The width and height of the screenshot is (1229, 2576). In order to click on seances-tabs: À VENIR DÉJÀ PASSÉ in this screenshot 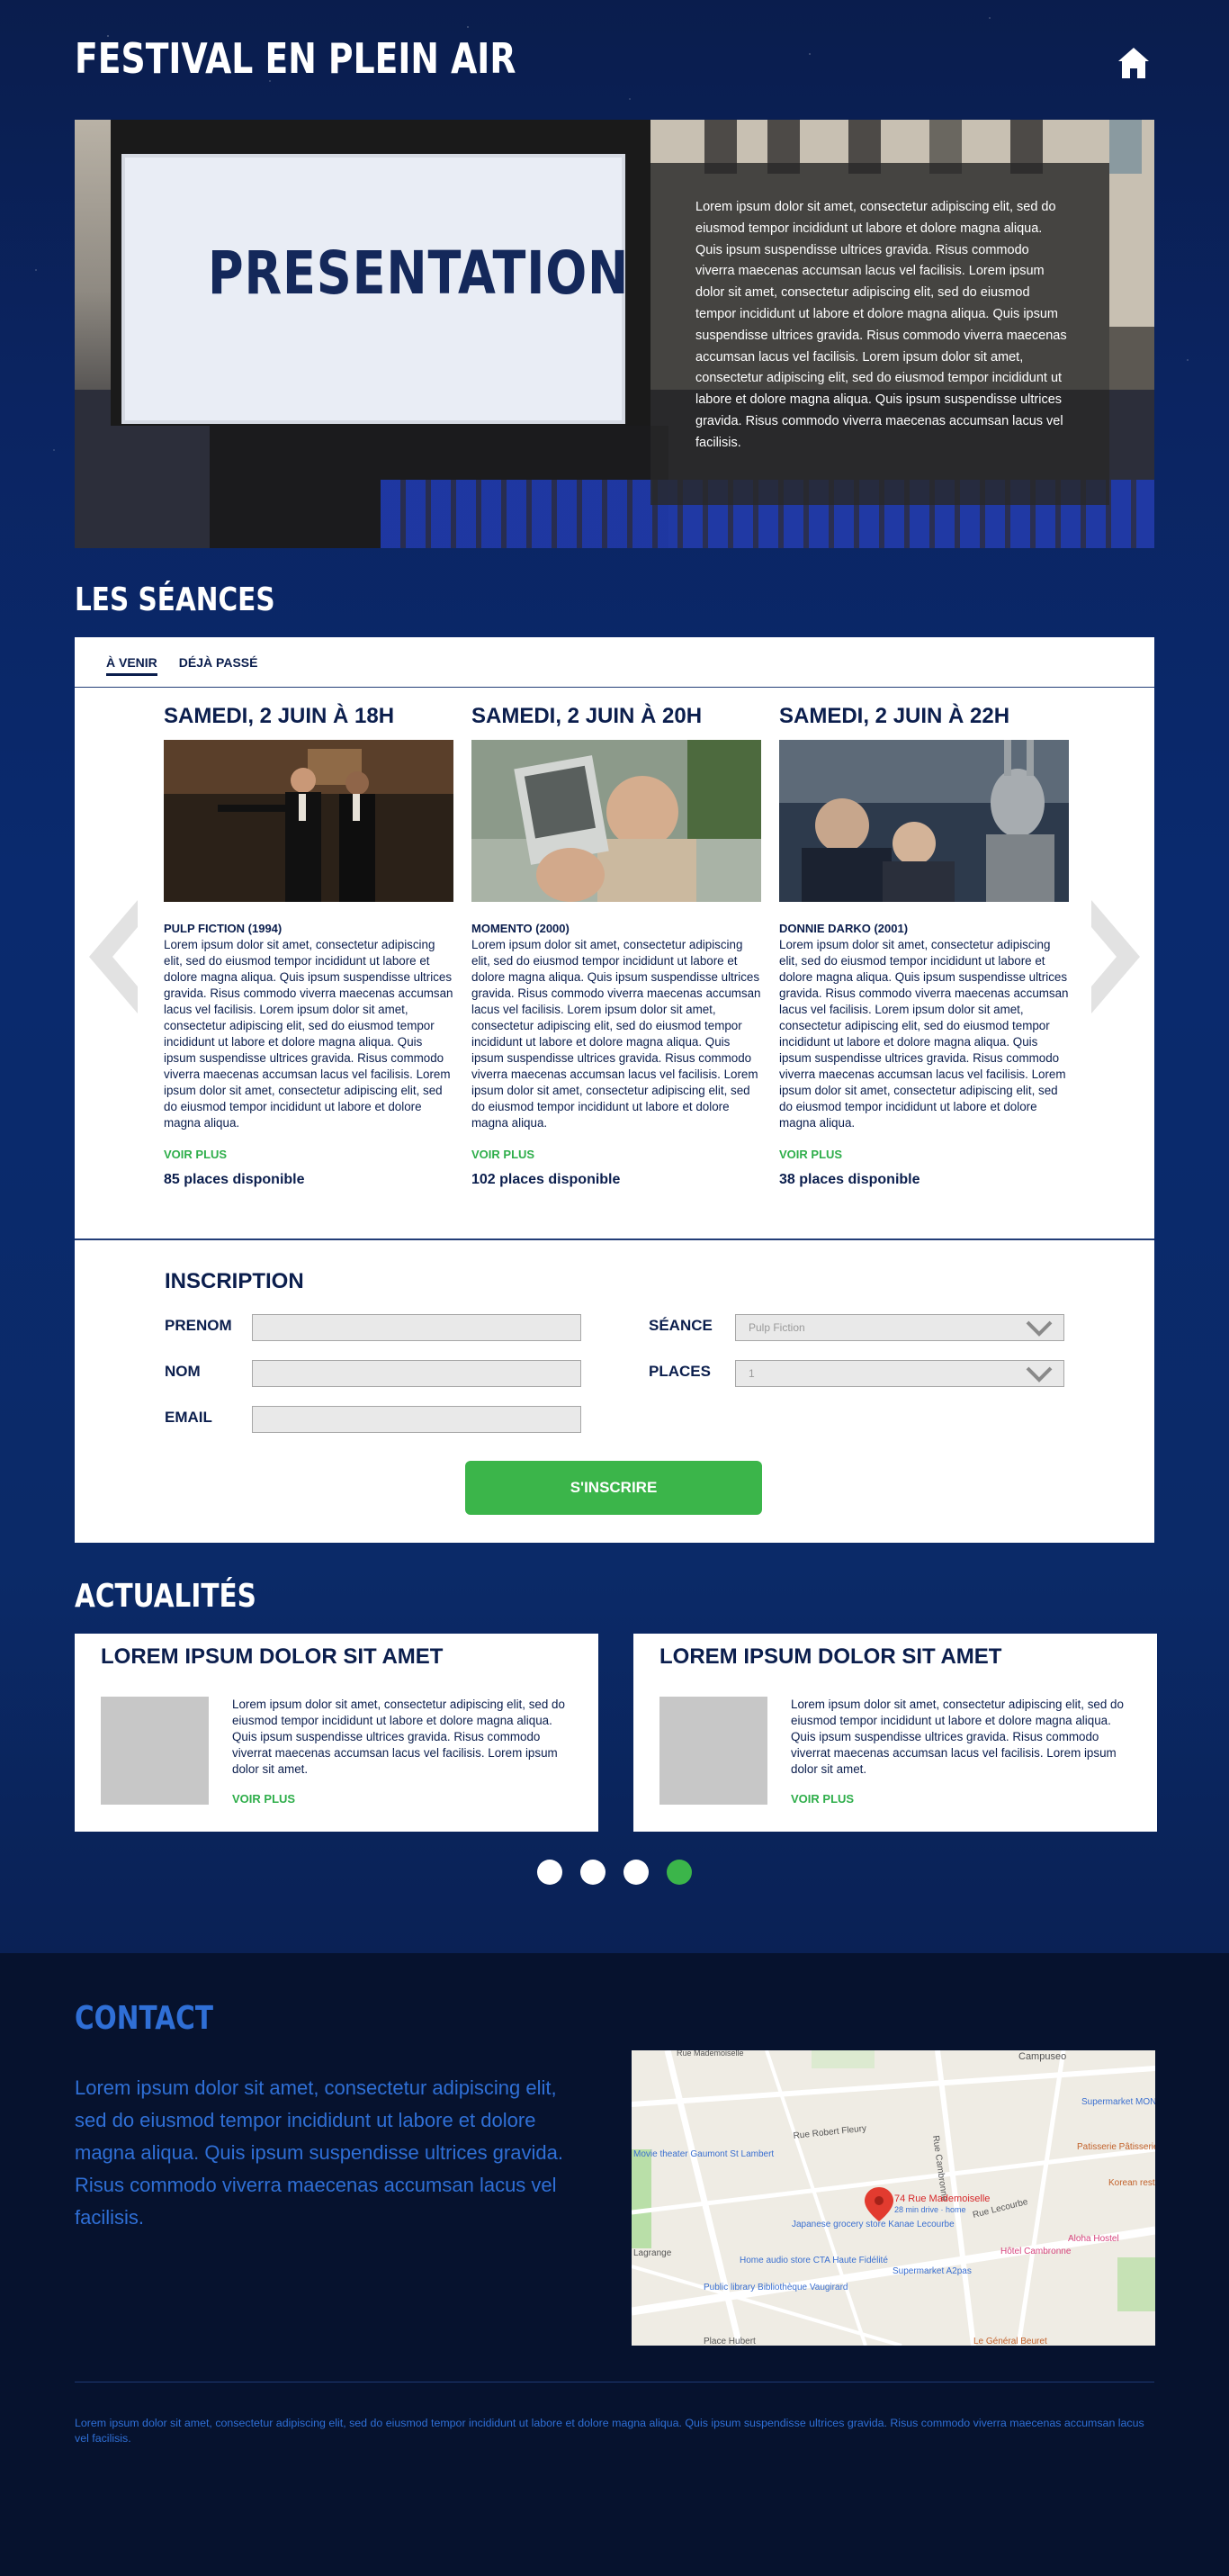, I will do `click(182, 665)`.